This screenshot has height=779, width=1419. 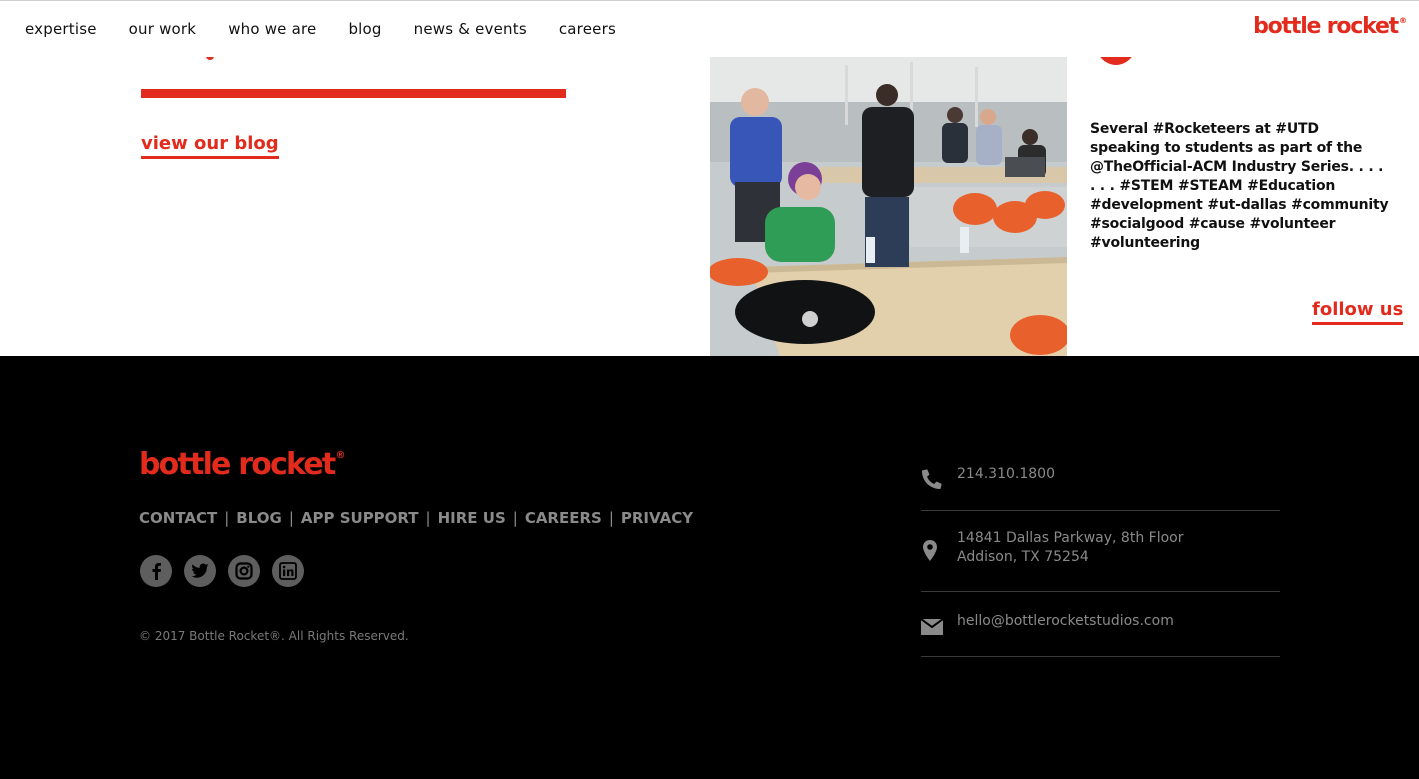 What do you see at coordinates (156, 571) in the screenshot?
I see `facebook-icon` at bounding box center [156, 571].